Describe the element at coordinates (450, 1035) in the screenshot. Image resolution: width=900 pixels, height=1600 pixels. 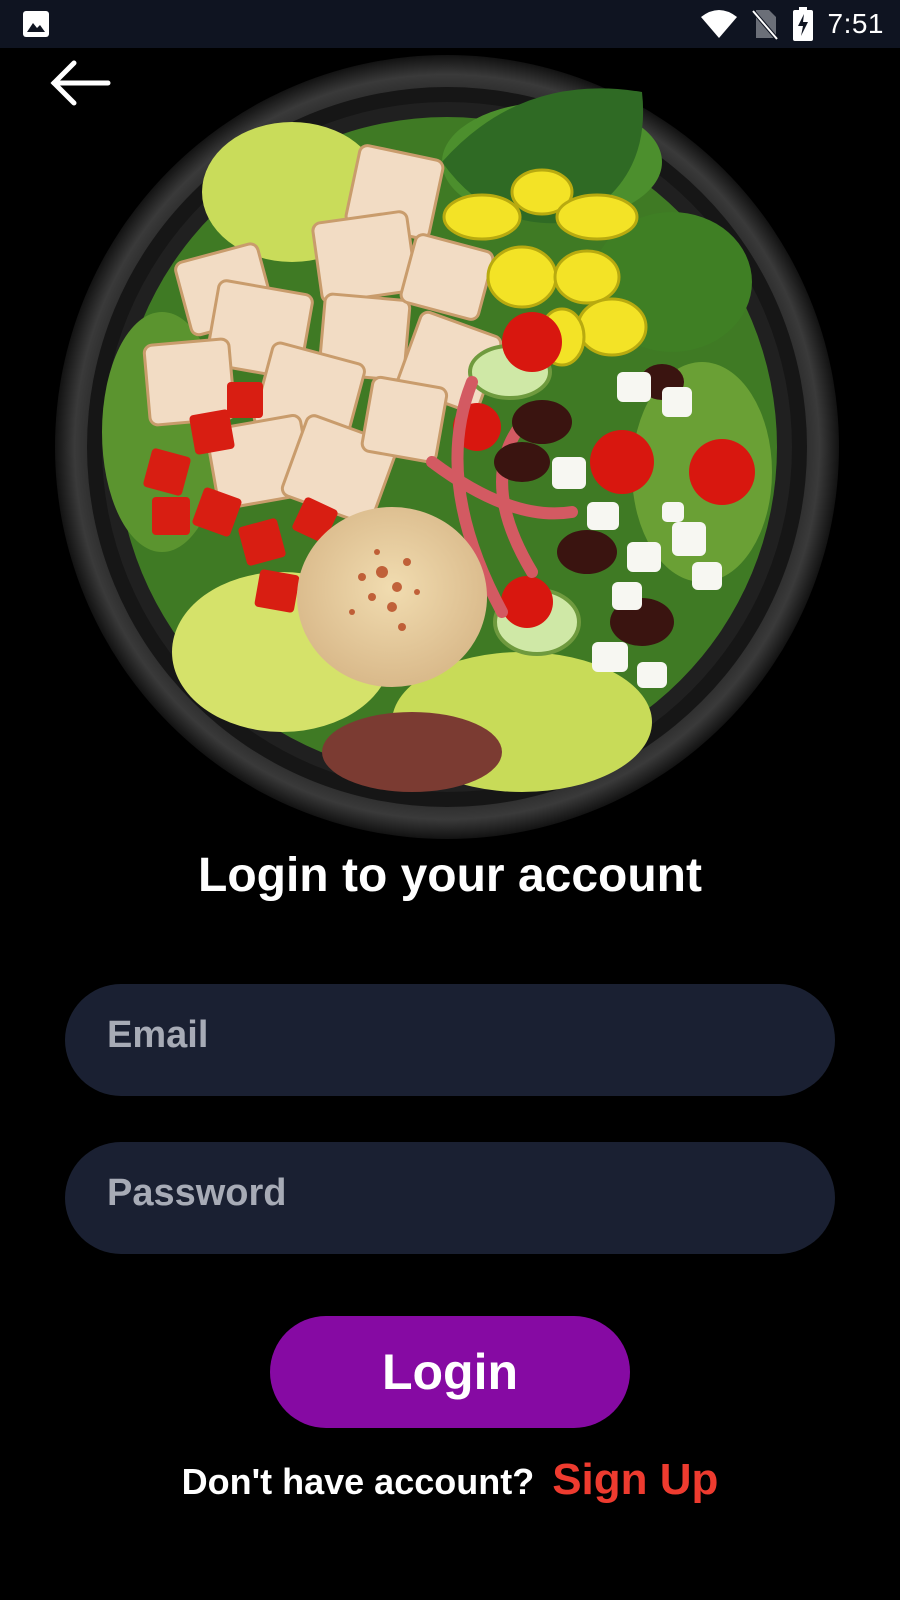
I see `email-field` at that location.